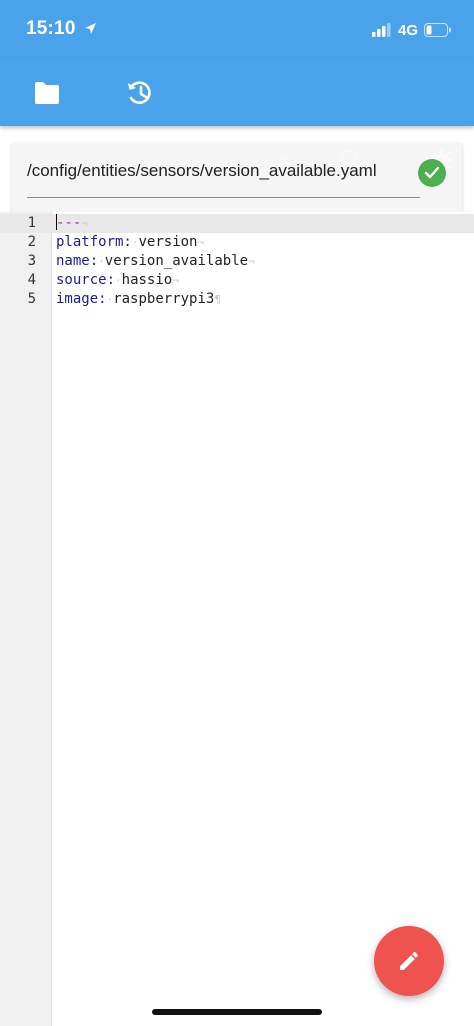  I want to click on history-icon, so click(139, 92).